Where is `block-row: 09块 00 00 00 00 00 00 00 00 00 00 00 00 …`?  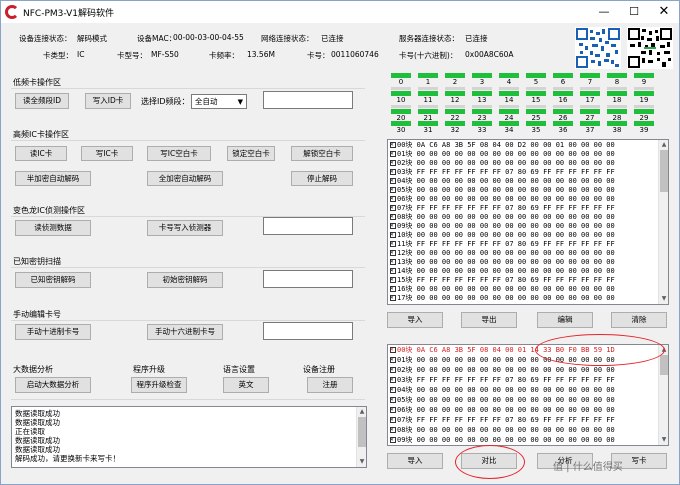
block-row: 09块 00 00 00 00 00 00 00 00 00 00 00 00 … is located at coordinates (502, 440).